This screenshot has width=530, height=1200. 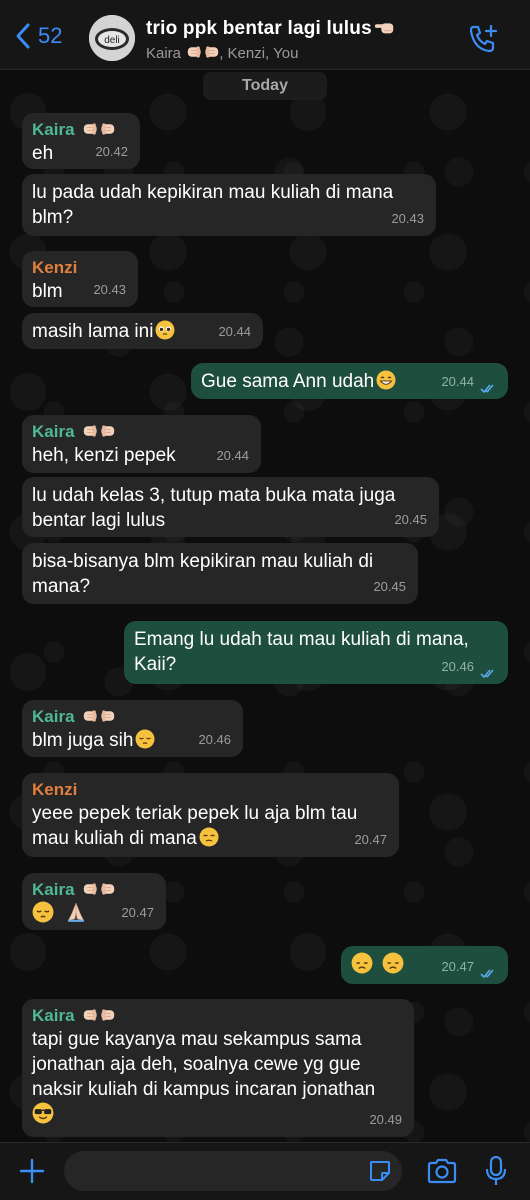 I want to click on plus-icon, so click(x=32, y=1171).